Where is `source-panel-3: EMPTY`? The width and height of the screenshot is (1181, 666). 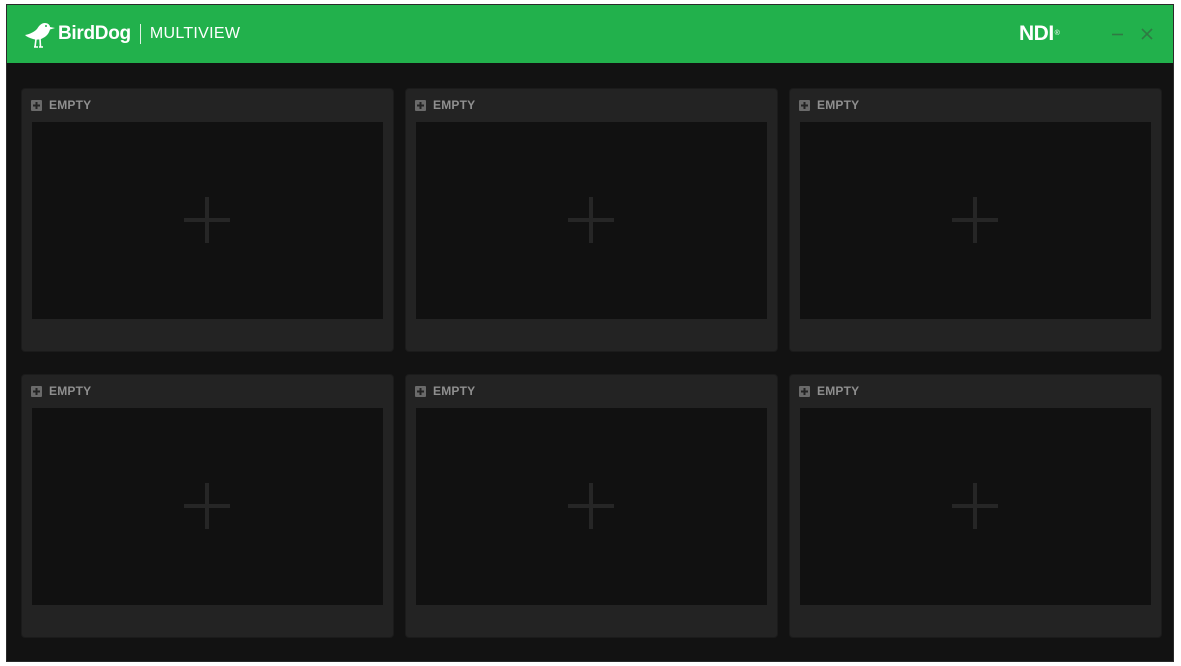
source-panel-3: EMPTY is located at coordinates (975, 220).